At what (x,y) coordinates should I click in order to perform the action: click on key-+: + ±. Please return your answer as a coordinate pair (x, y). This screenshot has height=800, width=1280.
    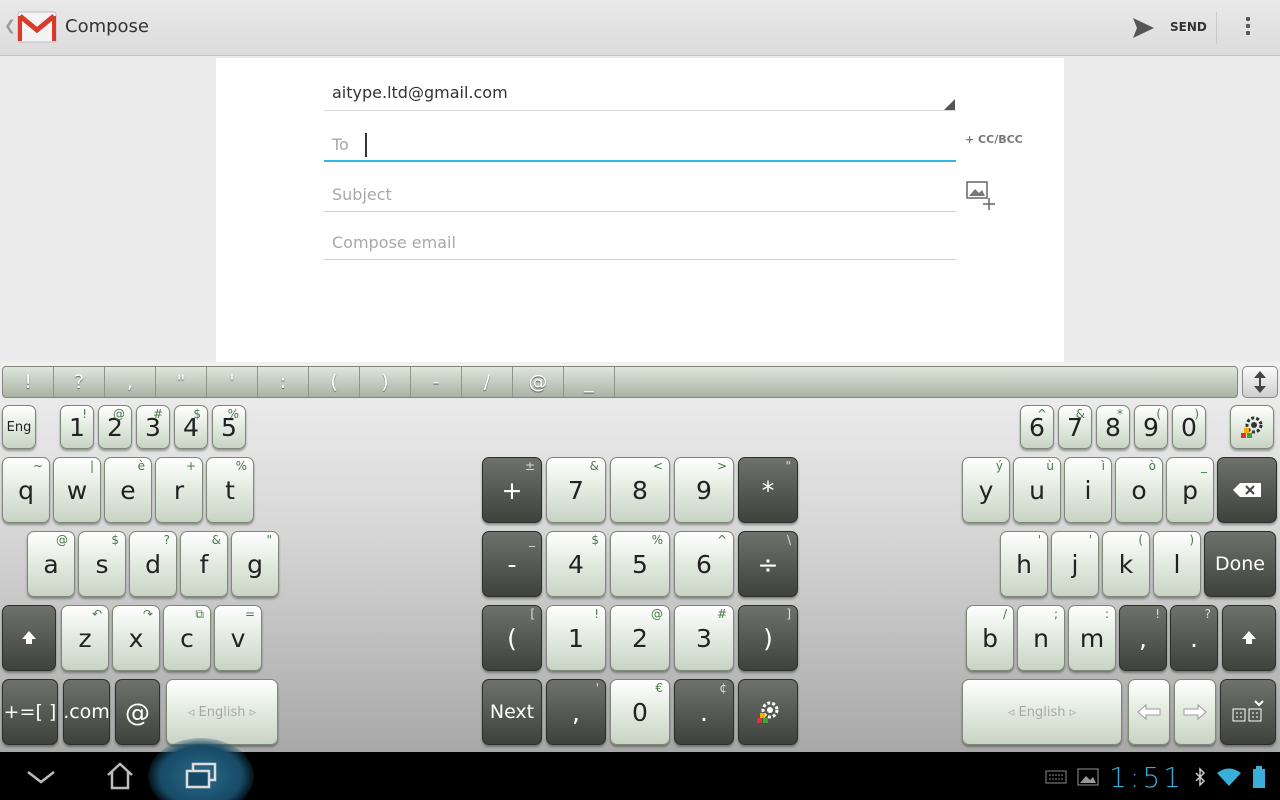
    Looking at the image, I should click on (512, 490).